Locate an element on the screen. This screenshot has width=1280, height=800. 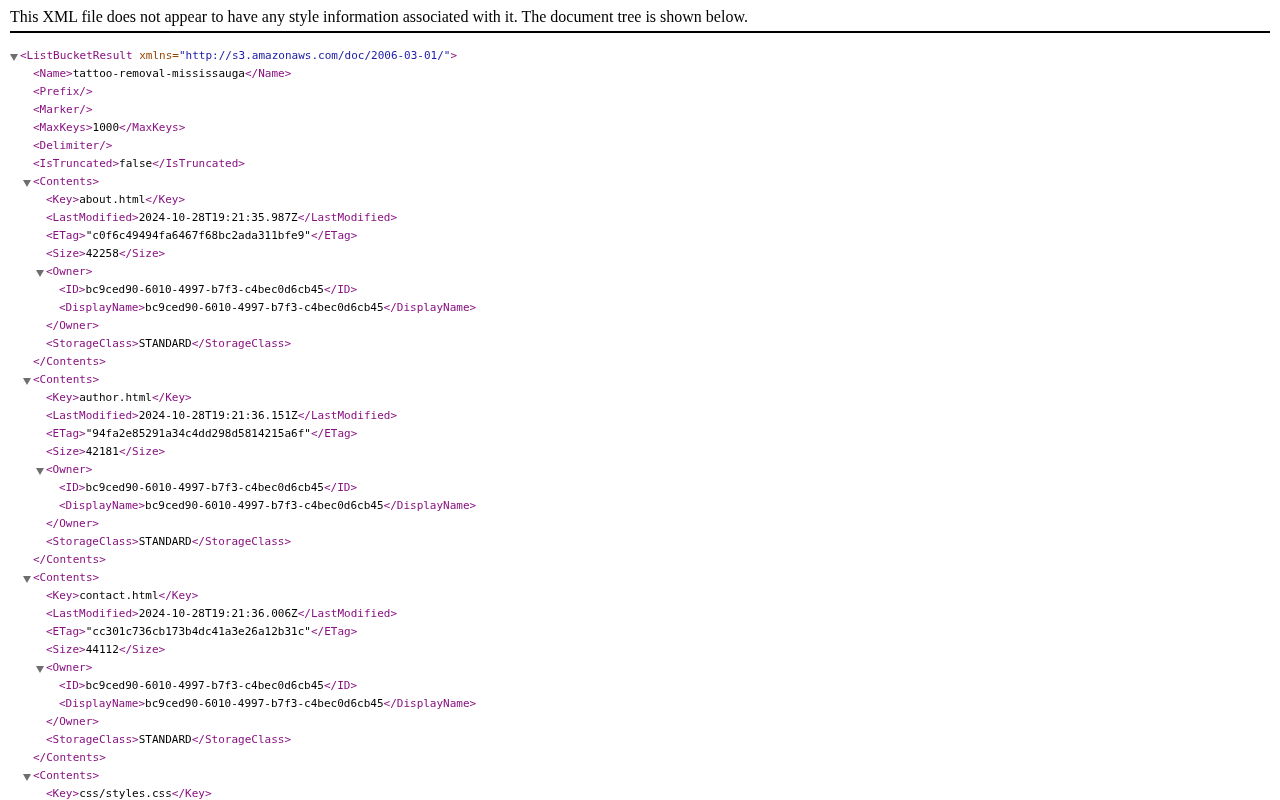
element-value: contact.html is located at coordinates (119, 595).